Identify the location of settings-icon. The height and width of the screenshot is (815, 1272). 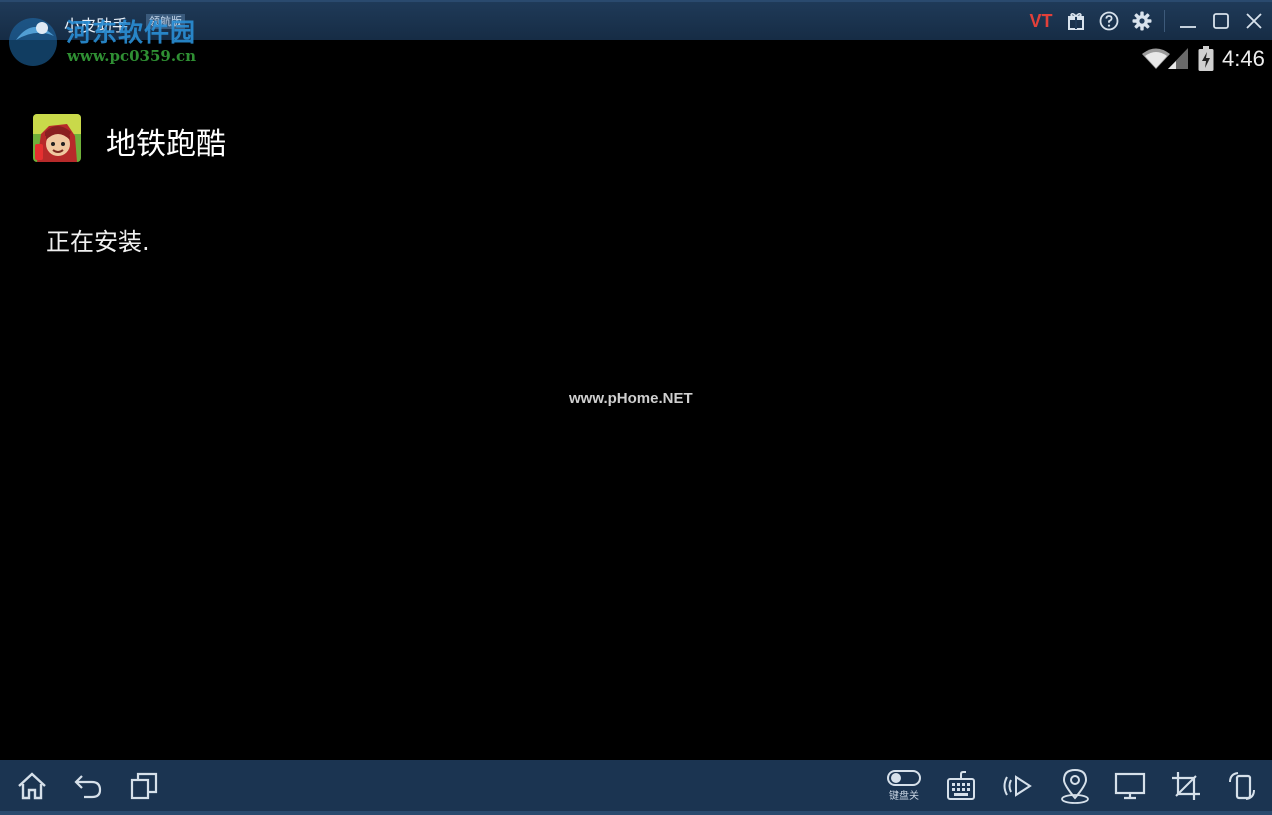
(1142, 21).